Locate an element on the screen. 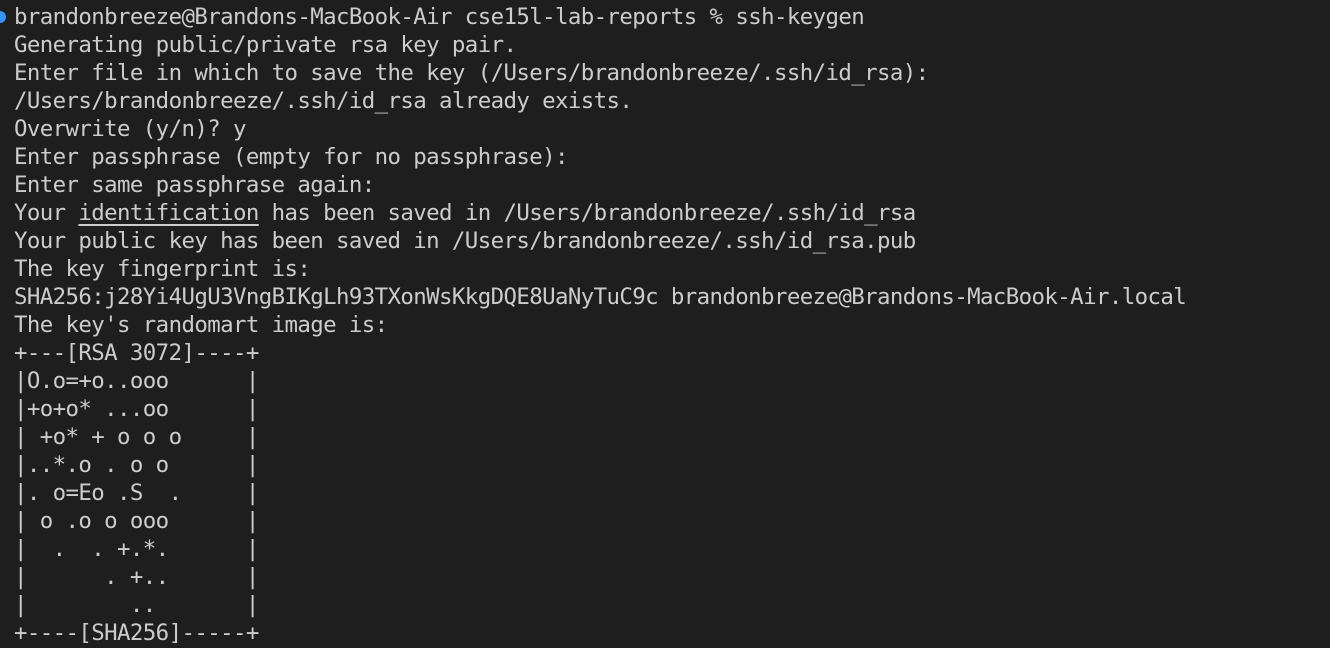  randomart-line: | . . +.*. | is located at coordinates (136, 549).